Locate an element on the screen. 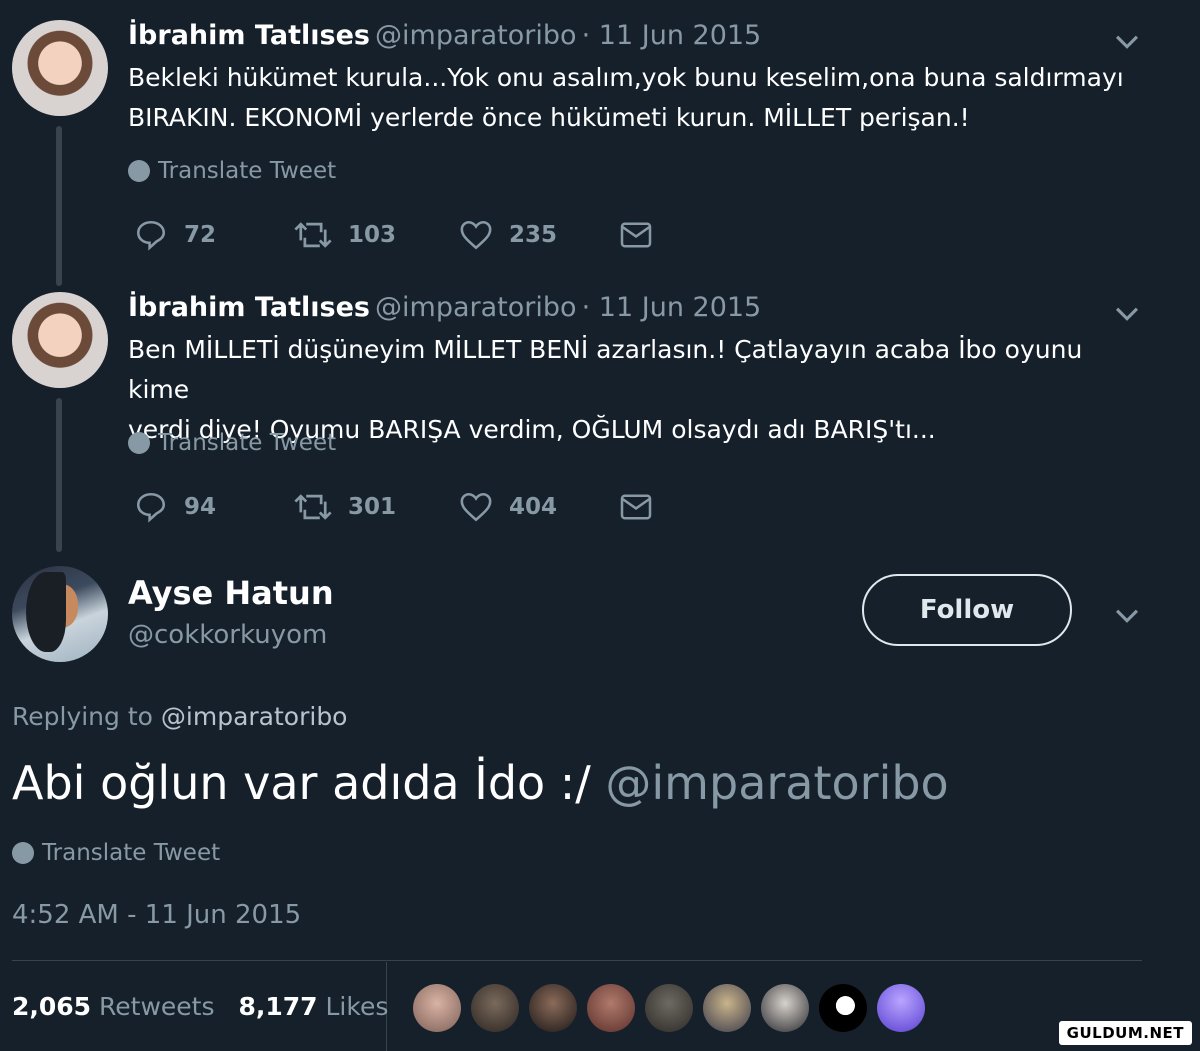 The width and height of the screenshot is (1200, 1051). follow-button: Follow is located at coordinates (967, 610).